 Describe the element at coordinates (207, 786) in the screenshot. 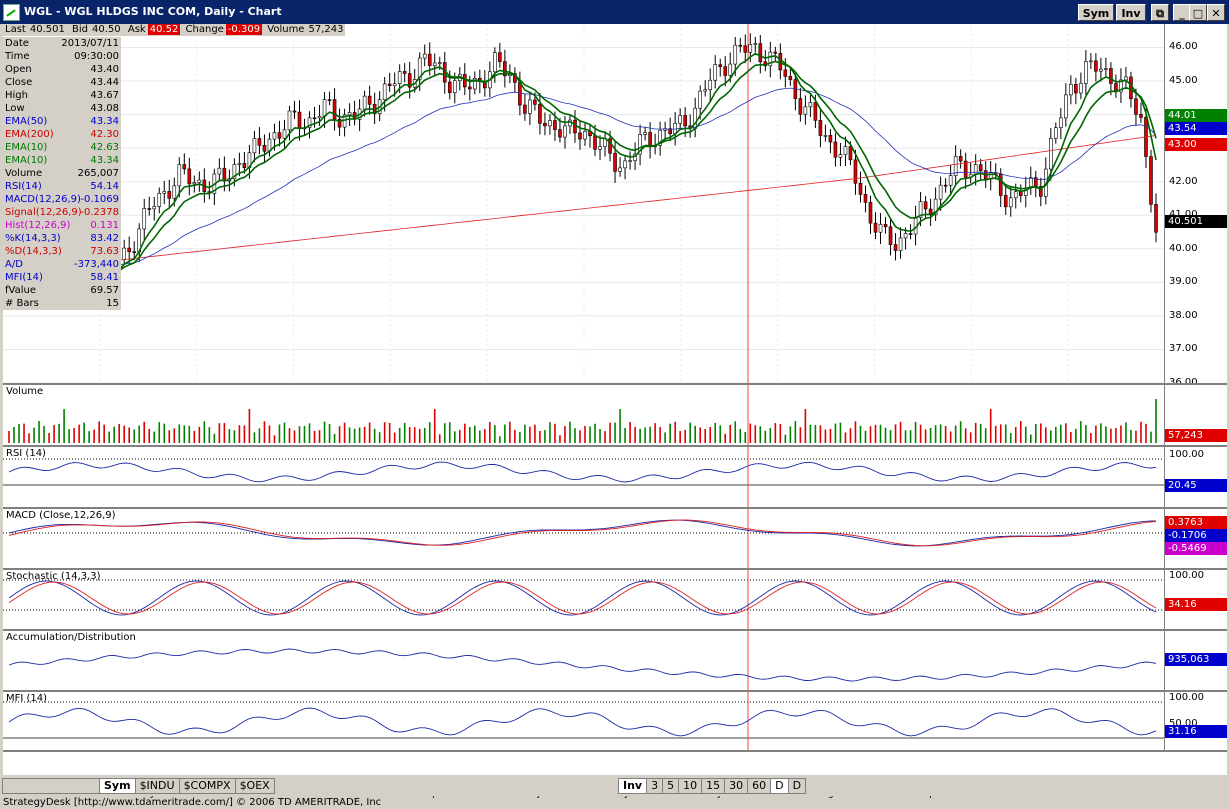

I see `sym-tab-compx: $COMPX` at that location.